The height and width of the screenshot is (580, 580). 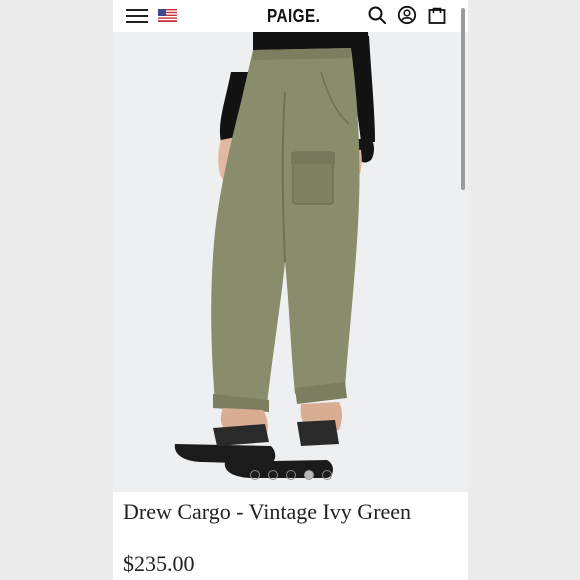 I want to click on image-carousel-dots, so click(x=290, y=477).